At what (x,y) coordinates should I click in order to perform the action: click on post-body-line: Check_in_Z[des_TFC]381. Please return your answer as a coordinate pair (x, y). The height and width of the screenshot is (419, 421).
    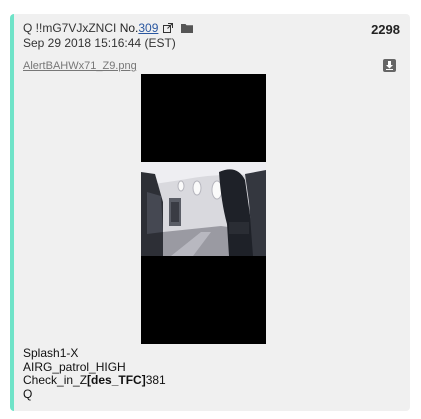
    Looking at the image, I should click on (94, 380).